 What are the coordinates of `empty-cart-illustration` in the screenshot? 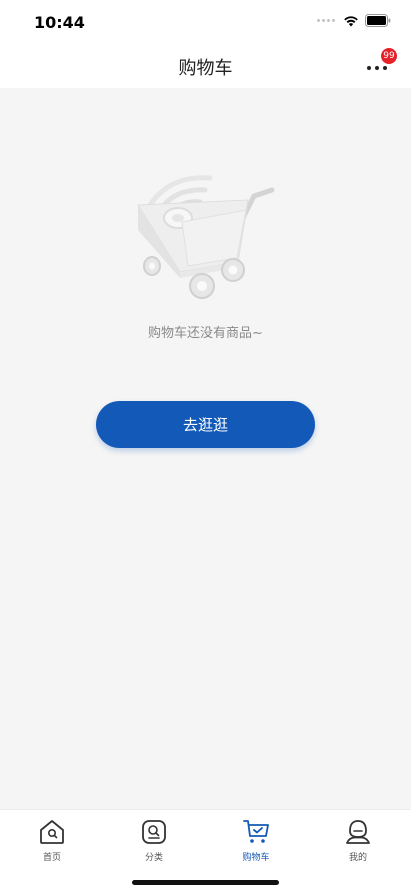 It's located at (206, 237).